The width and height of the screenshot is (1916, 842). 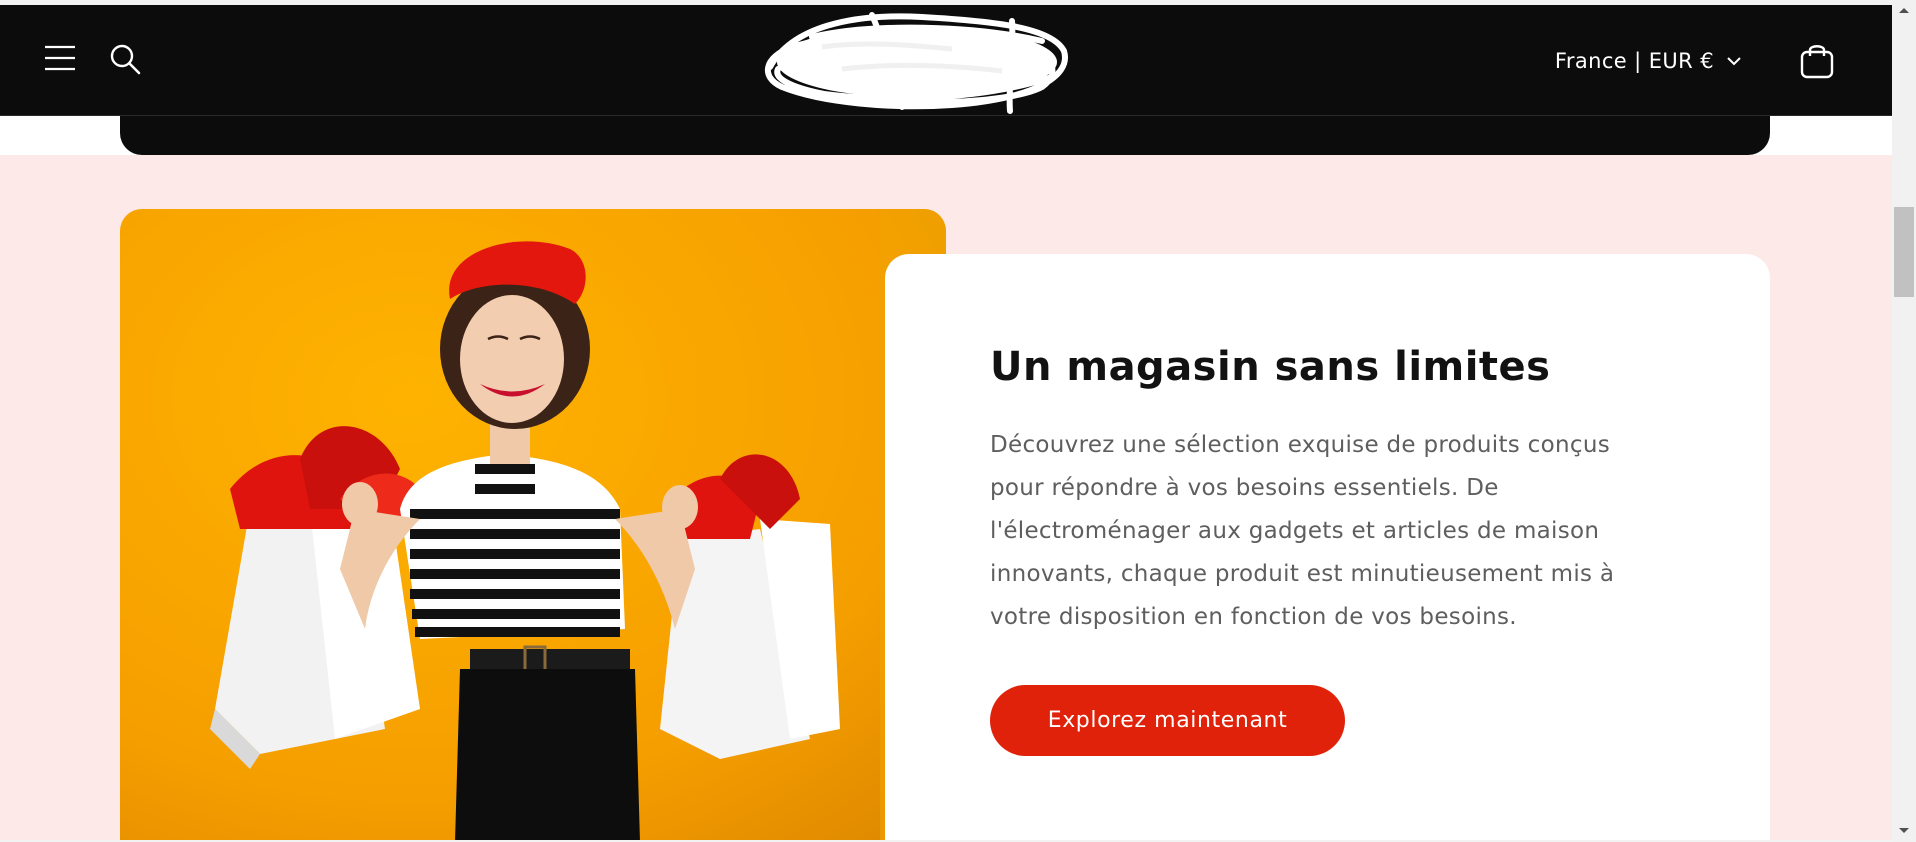 I want to click on shopping-bag-icon, so click(x=1817, y=62).